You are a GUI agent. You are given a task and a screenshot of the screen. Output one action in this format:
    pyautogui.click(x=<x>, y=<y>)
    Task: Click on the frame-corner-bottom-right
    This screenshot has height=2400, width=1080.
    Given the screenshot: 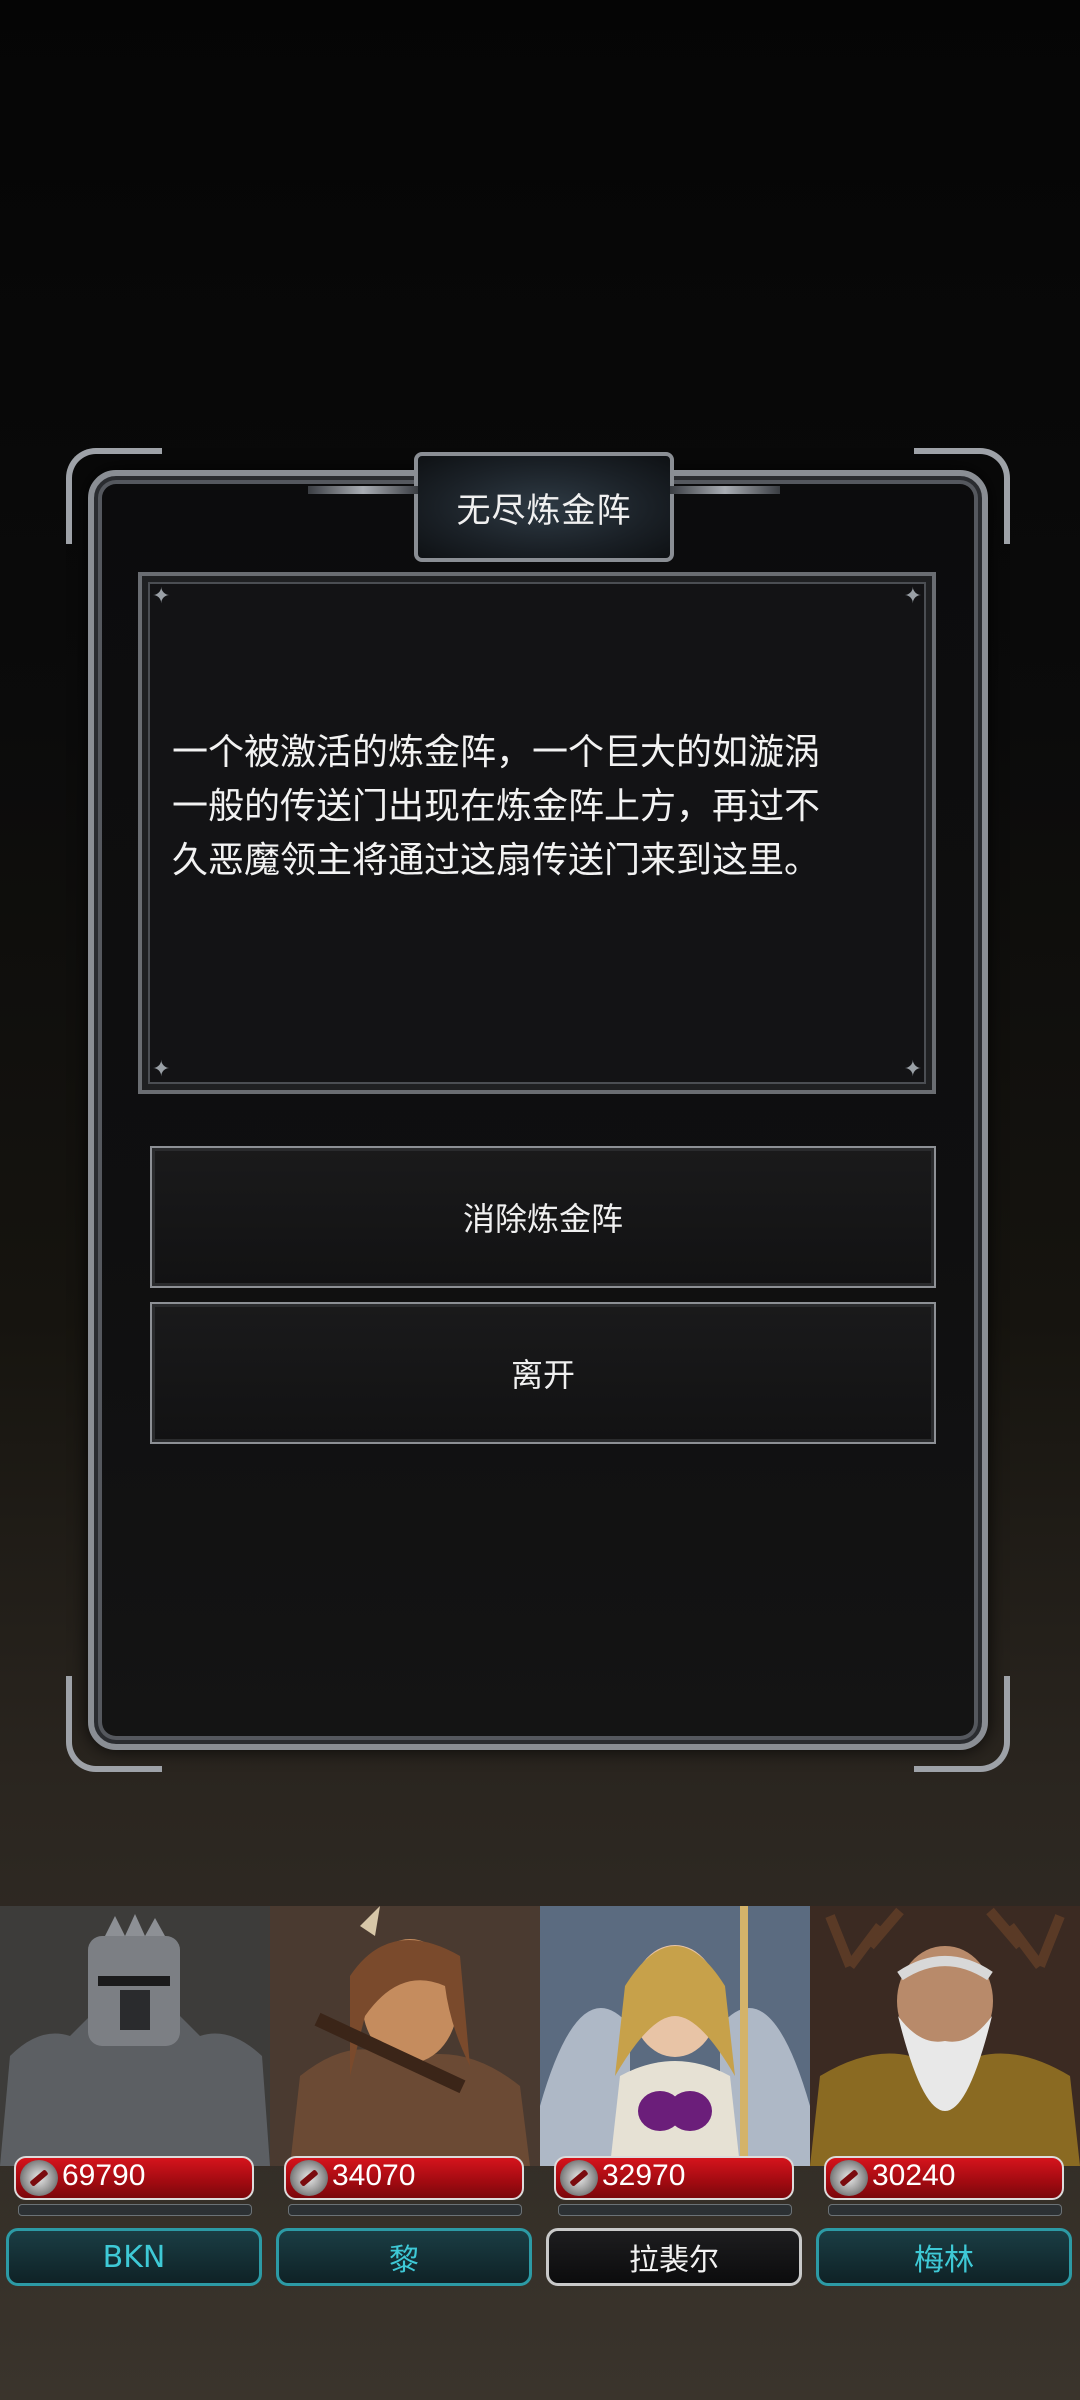 What is the action you would take?
    pyautogui.click(x=962, y=1724)
    